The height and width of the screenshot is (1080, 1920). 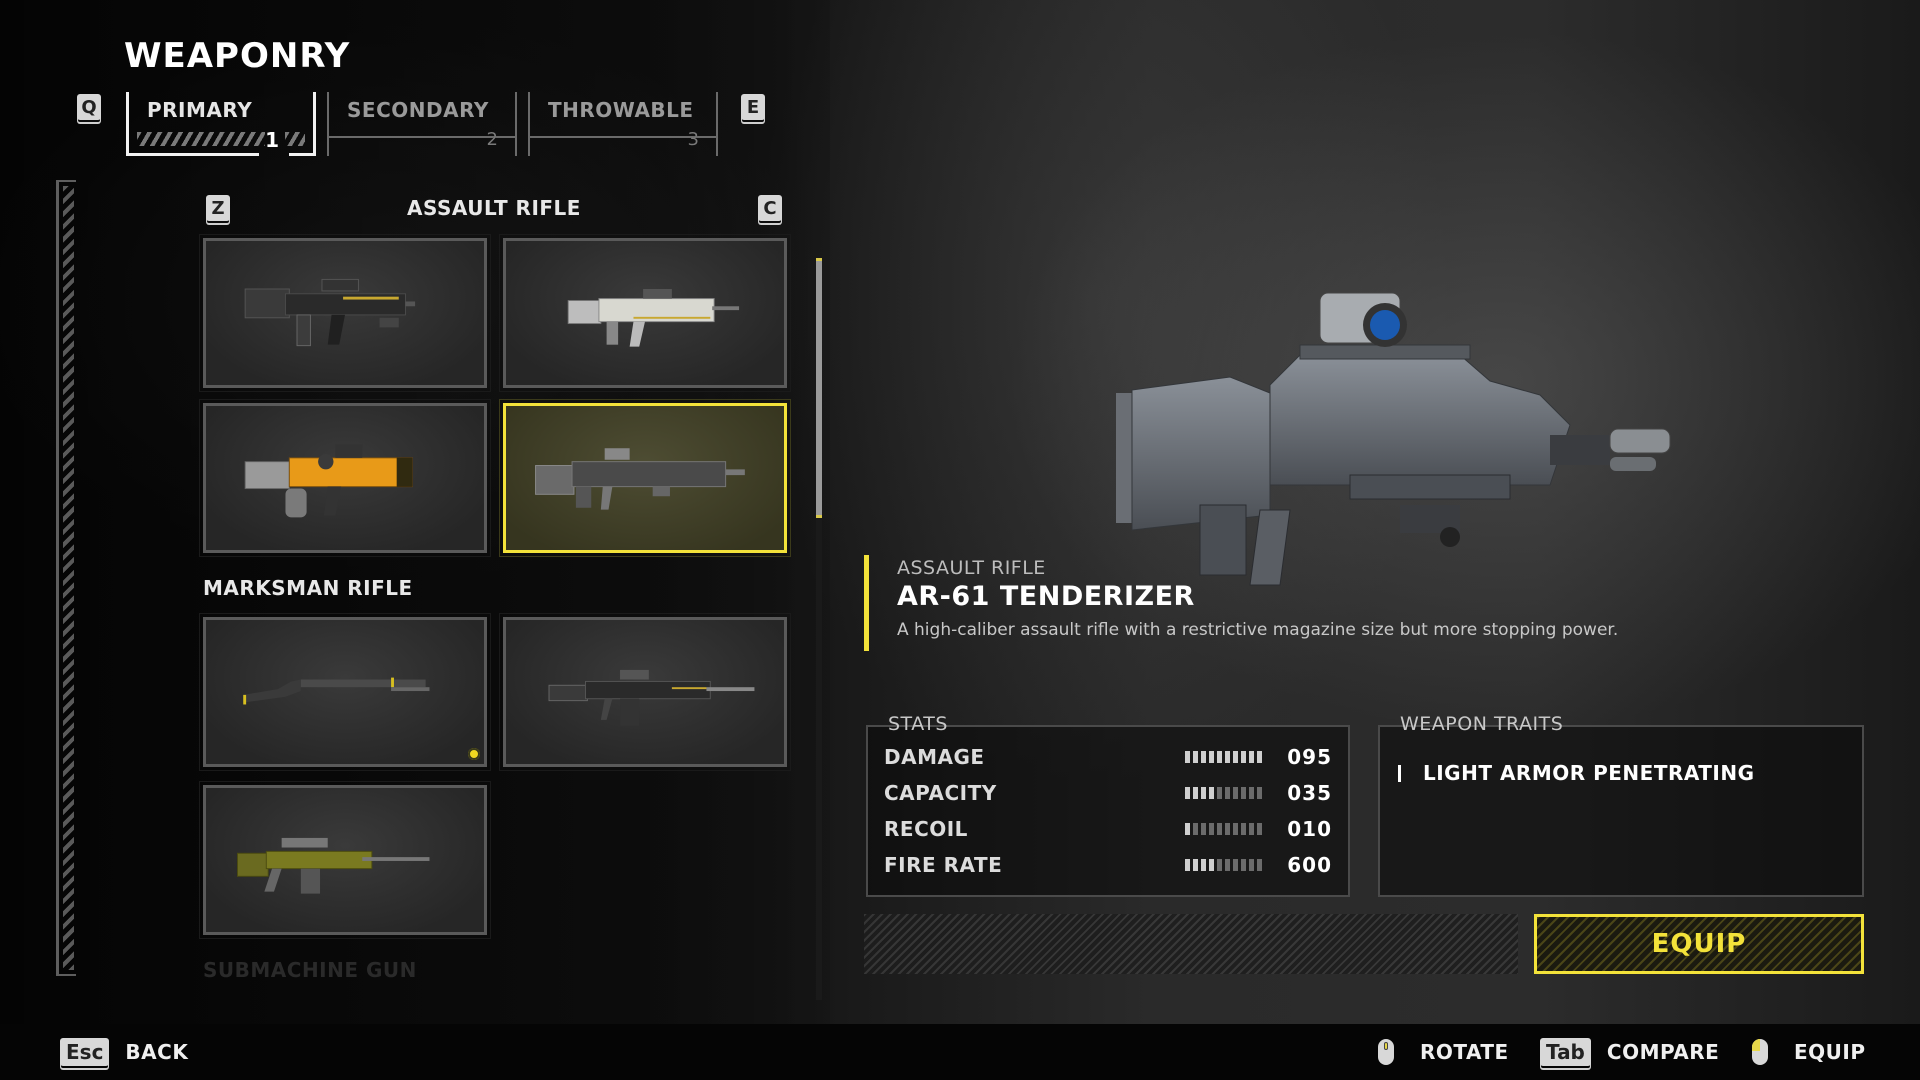 What do you see at coordinates (645, 478) in the screenshot?
I see `weapon-card-selected` at bounding box center [645, 478].